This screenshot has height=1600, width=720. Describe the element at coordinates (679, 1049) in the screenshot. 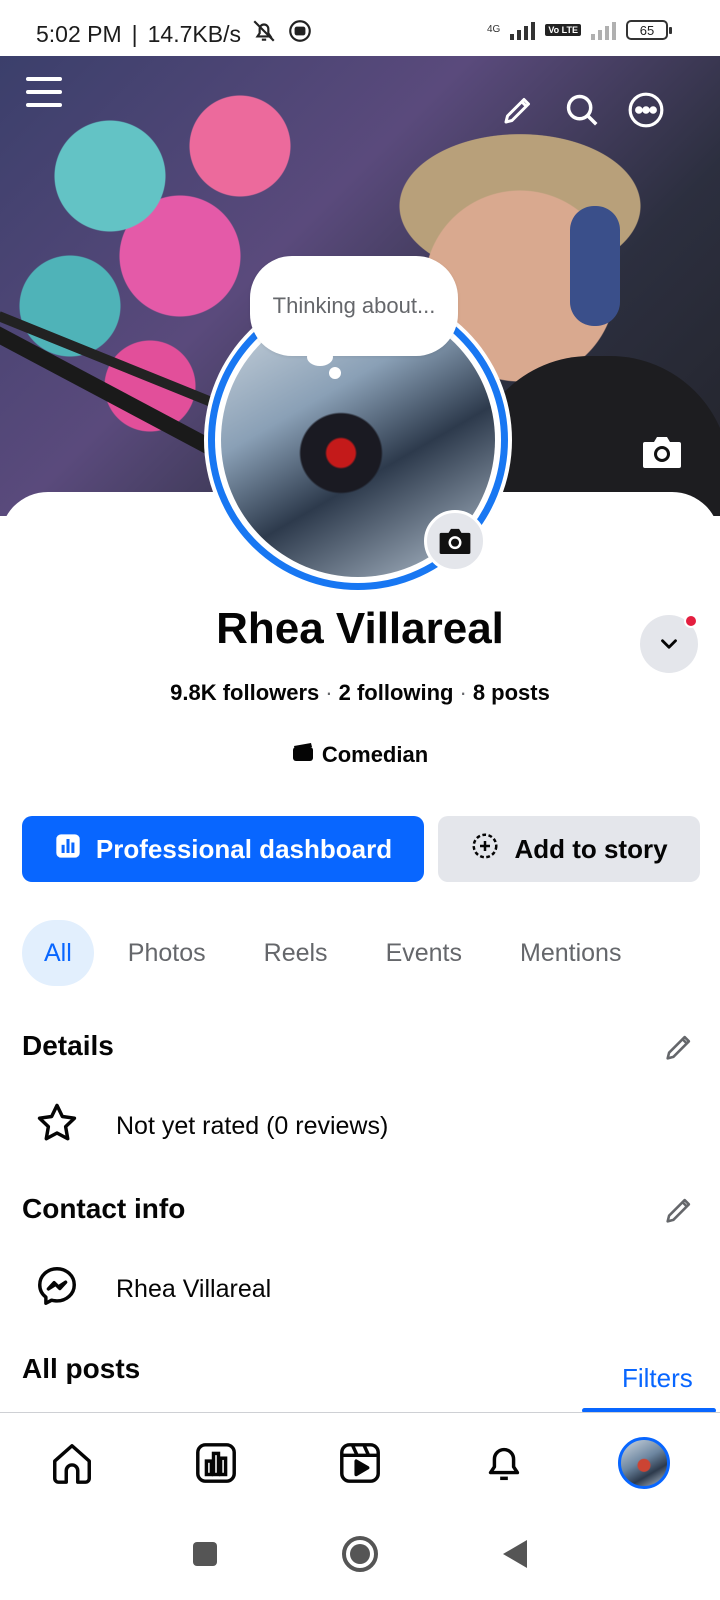

I see `edit-details-icon` at that location.